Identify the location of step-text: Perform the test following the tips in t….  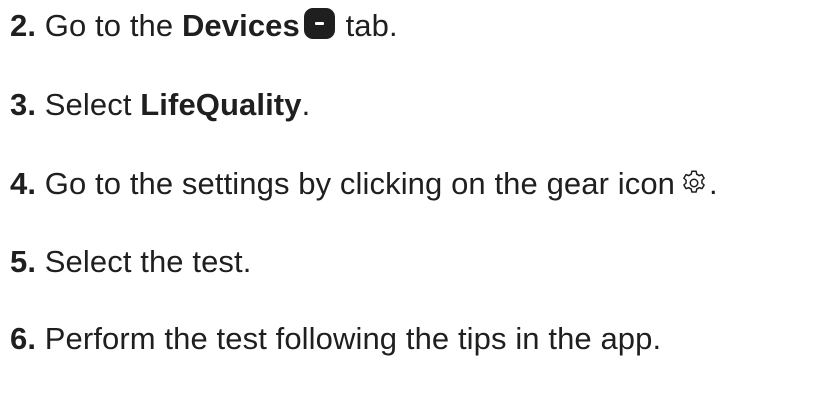
(353, 338).